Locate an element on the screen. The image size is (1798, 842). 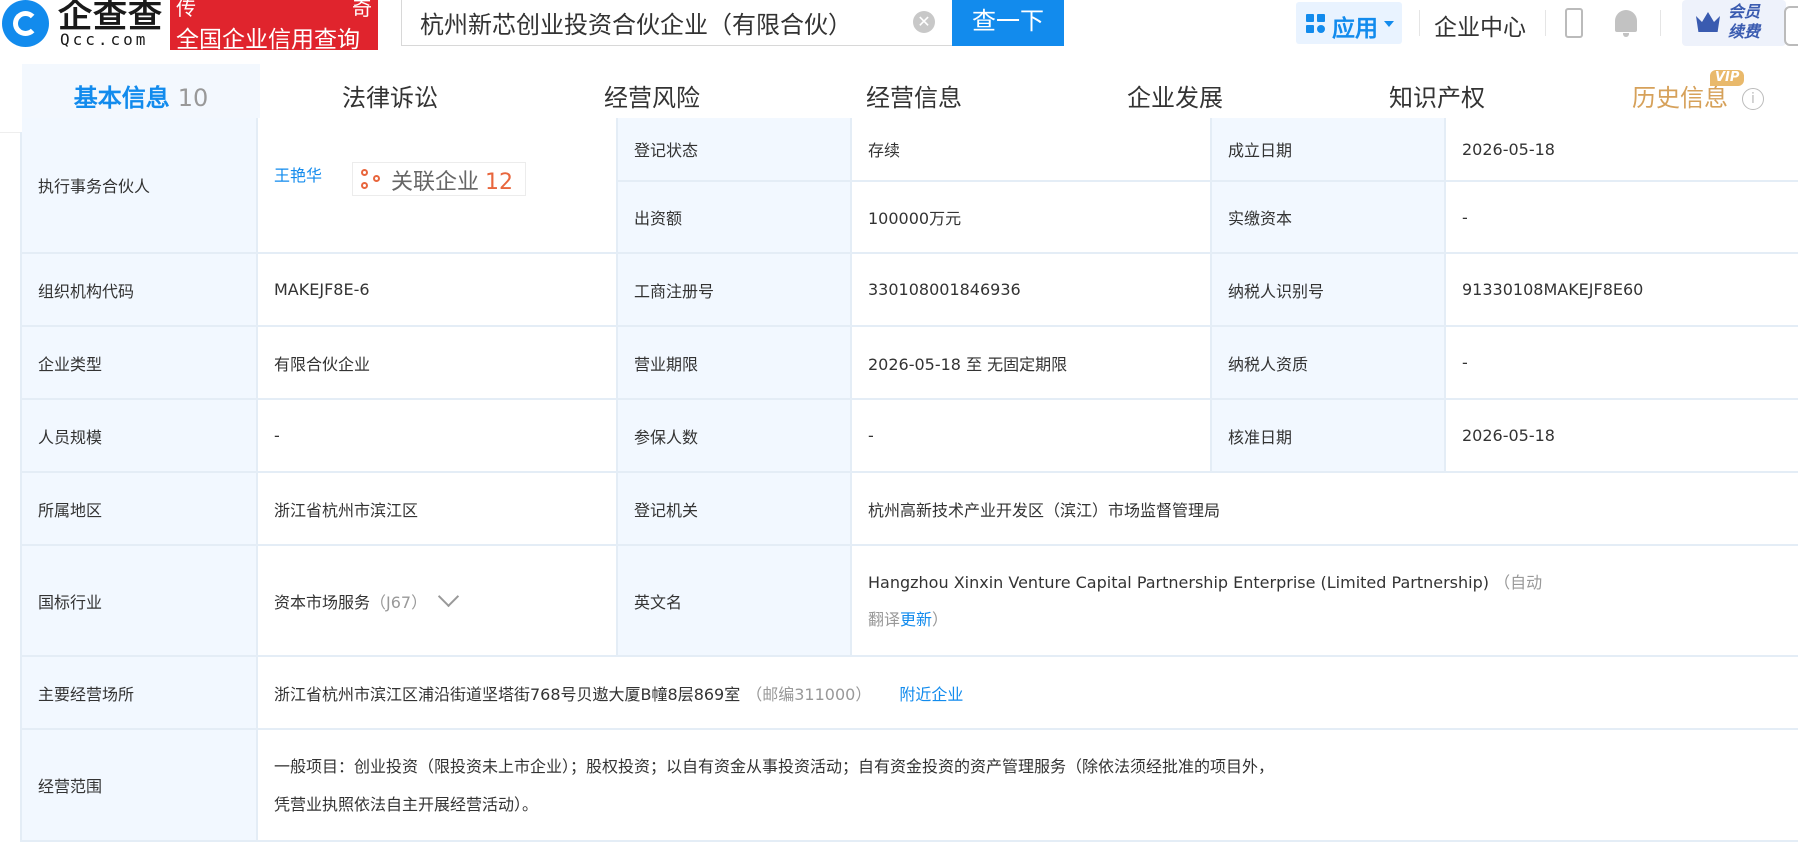
tax-id-value: 91330108MAKEJF8E60 is located at coordinates (1622, 290).